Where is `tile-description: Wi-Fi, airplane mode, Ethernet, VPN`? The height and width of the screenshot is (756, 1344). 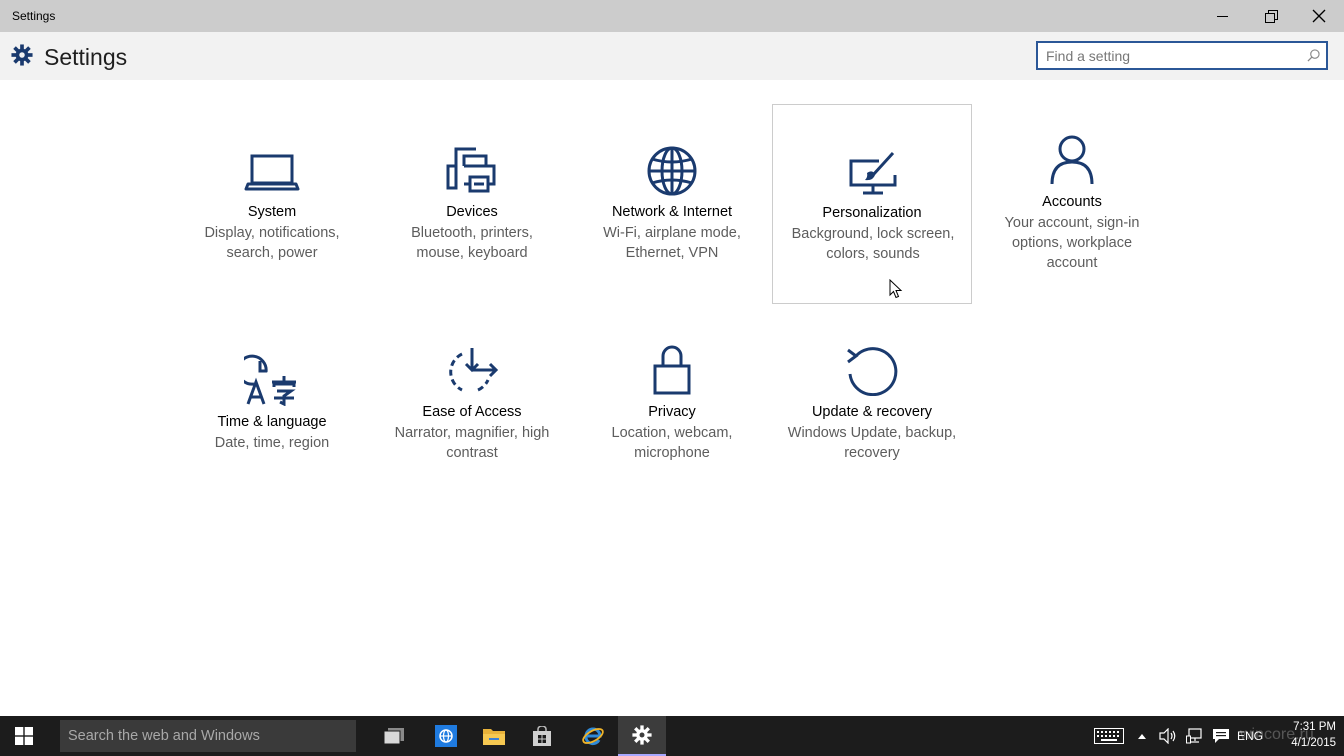 tile-description: Wi-Fi, airplane mode, Ethernet, VPN is located at coordinates (672, 243).